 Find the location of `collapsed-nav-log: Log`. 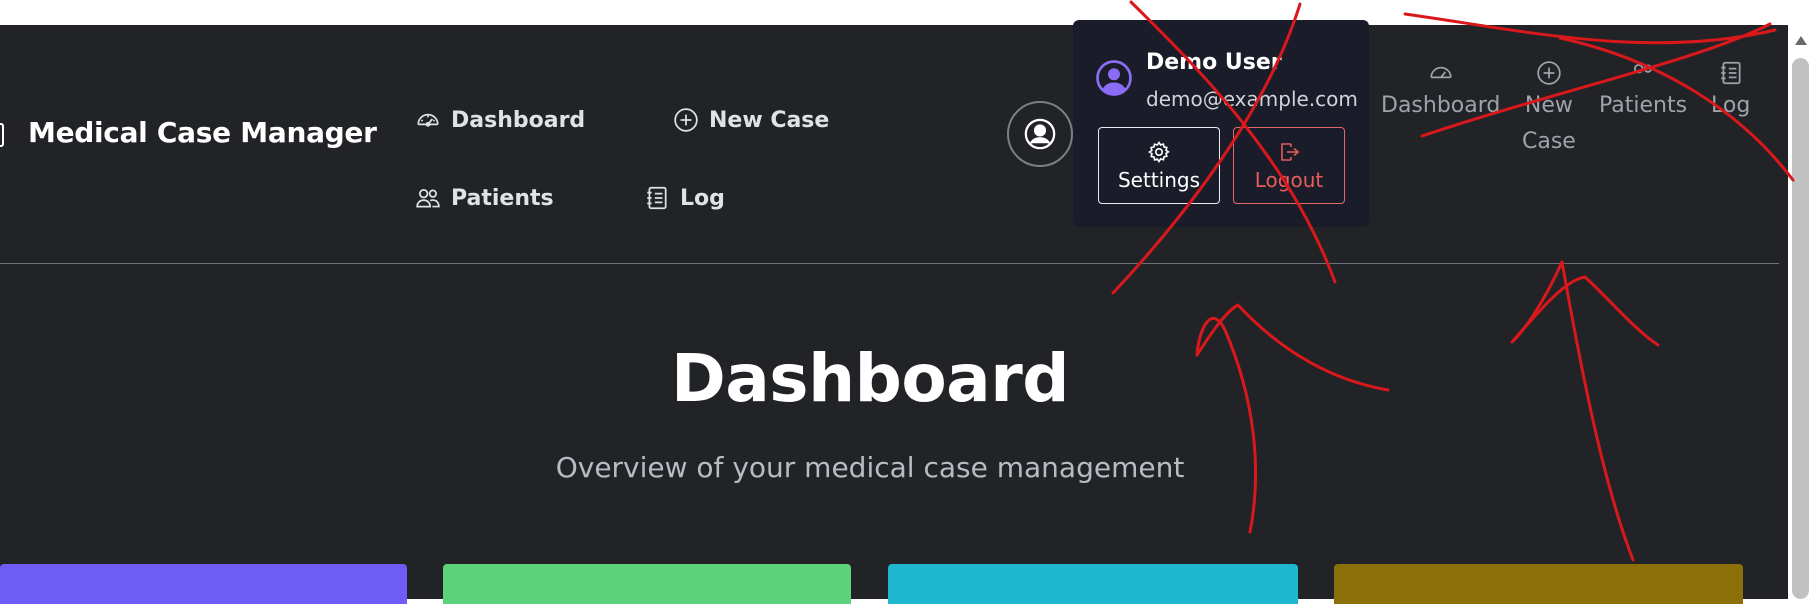

collapsed-nav-log: Log is located at coordinates (1730, 92).